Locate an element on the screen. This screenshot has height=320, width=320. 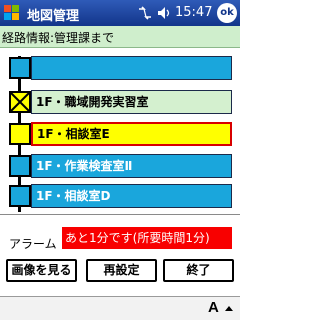
ok-button: ok is located at coordinates (227, 13).